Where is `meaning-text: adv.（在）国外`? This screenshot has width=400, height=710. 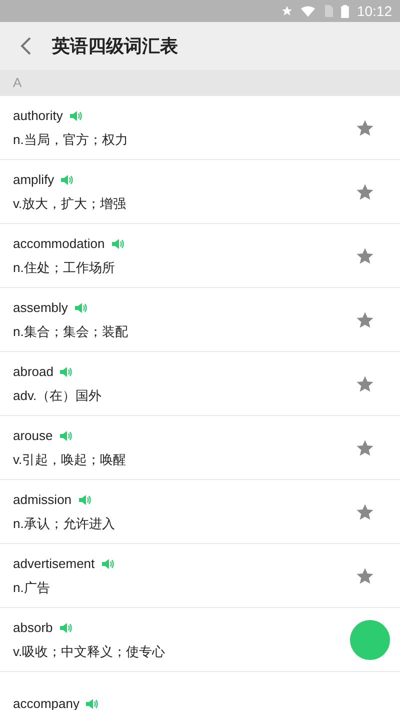 meaning-text: adv.（在）国外 is located at coordinates (58, 395).